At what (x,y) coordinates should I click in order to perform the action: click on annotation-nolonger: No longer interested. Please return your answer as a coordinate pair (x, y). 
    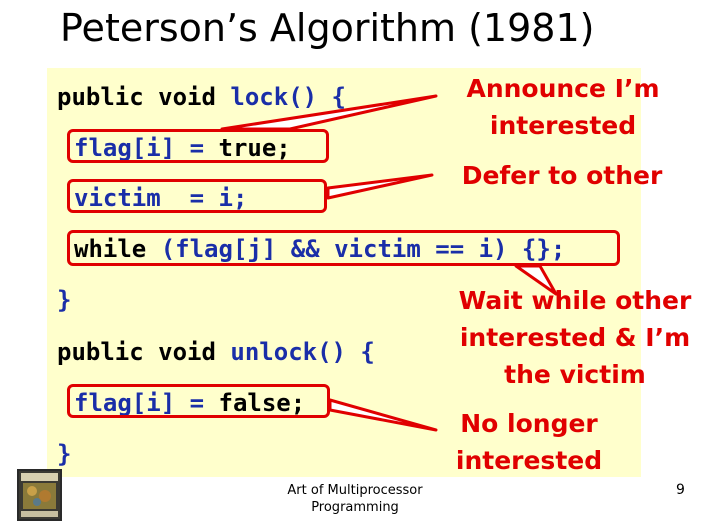
    Looking at the image, I should click on (529, 442).